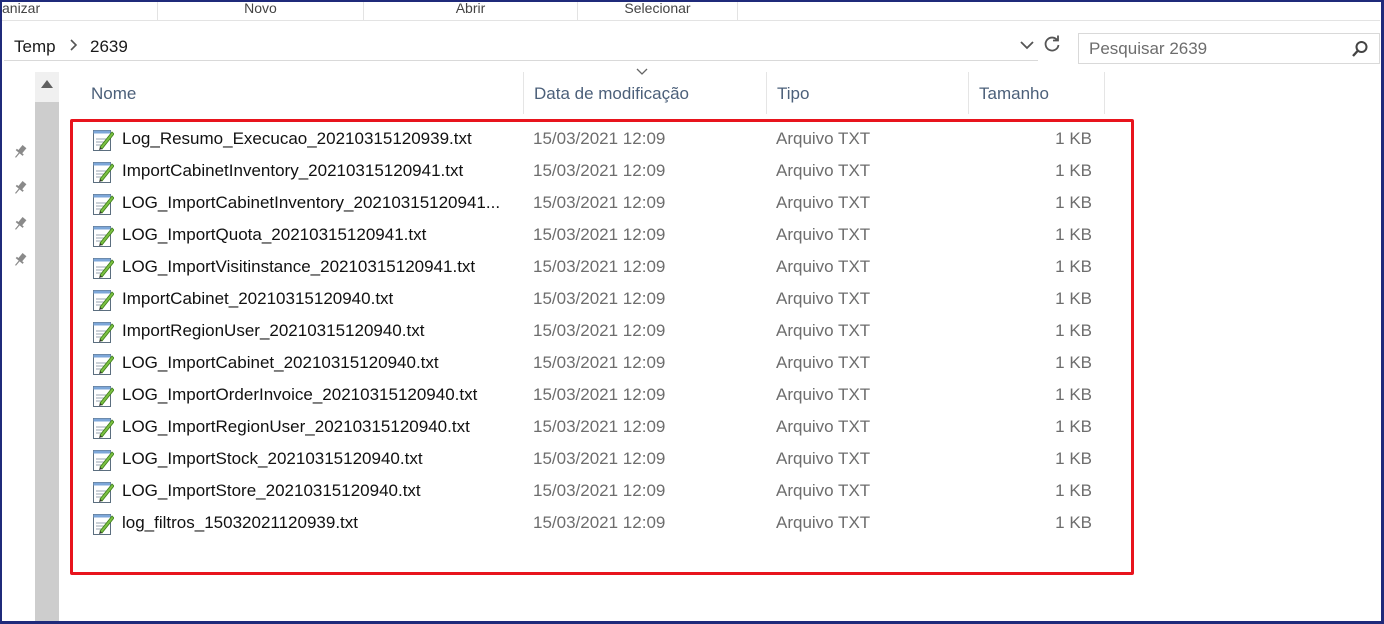  Describe the element at coordinates (318, 363) in the screenshot. I see `file-name: LOG_ImportCabinet_20210315120940.txt` at that location.